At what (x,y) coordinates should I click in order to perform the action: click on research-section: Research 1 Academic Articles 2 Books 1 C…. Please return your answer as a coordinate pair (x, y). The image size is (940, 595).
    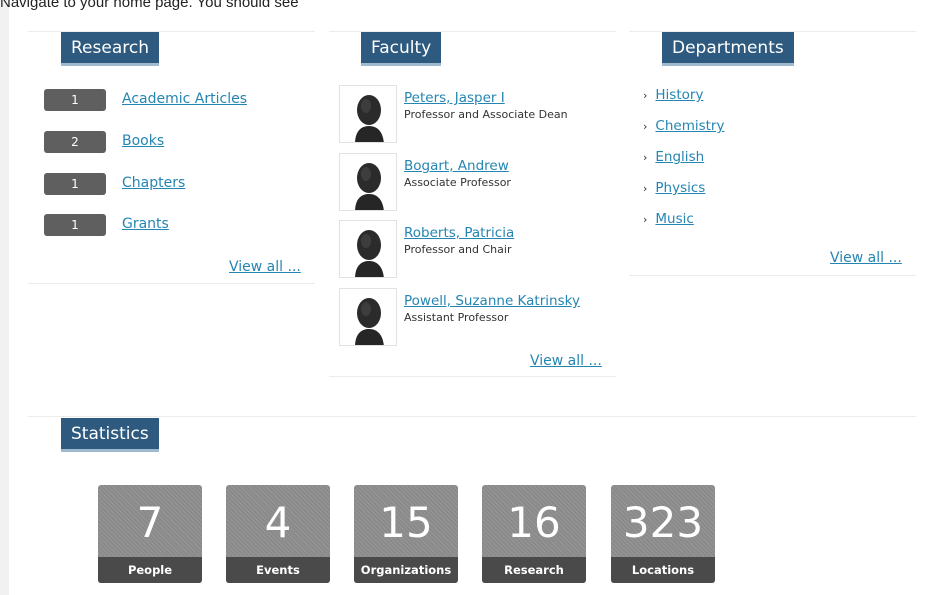
    Looking at the image, I should click on (171, 157).